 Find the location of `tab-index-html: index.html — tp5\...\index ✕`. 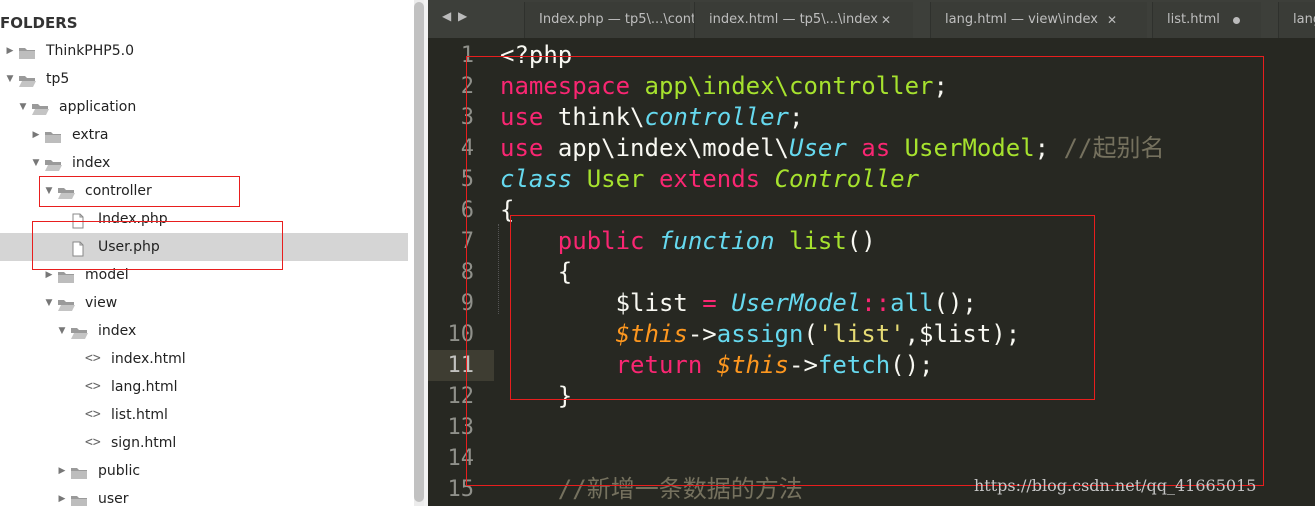

tab-index-html: index.html — tp5\...\index ✕ is located at coordinates (803, 20).